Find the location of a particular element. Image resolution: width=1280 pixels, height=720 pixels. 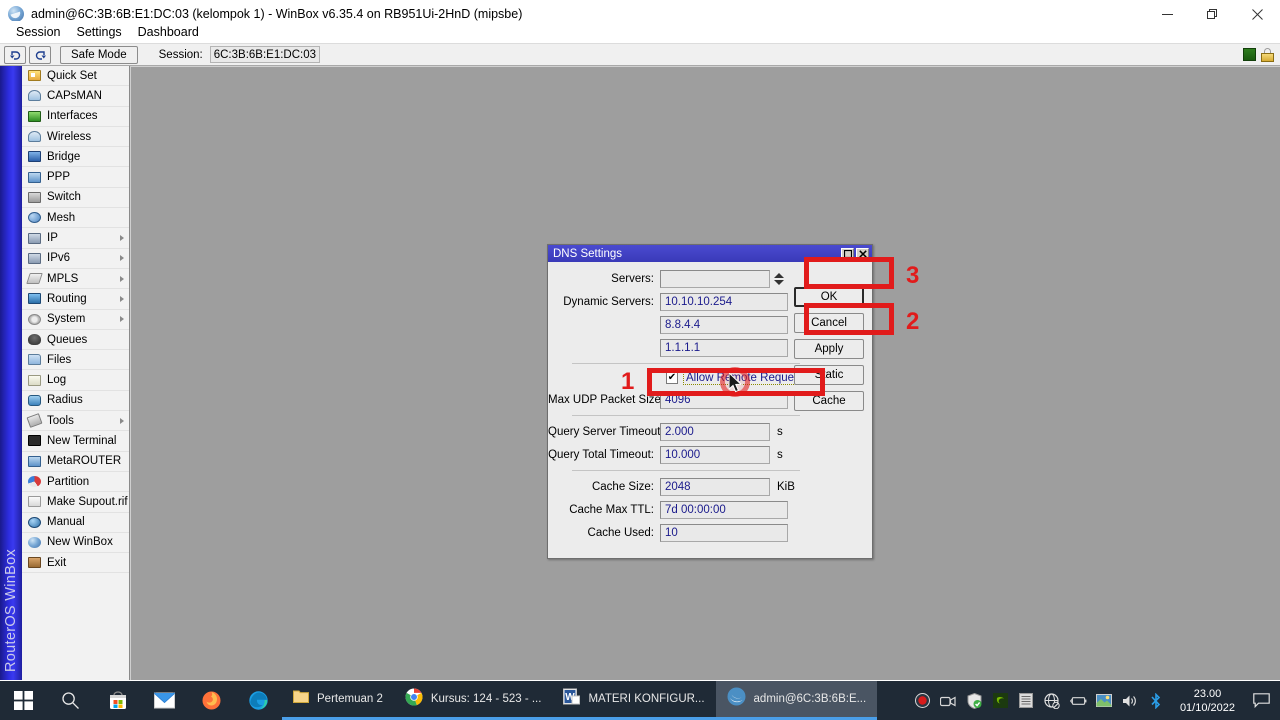

dialog-close-button is located at coordinates (862, 253).